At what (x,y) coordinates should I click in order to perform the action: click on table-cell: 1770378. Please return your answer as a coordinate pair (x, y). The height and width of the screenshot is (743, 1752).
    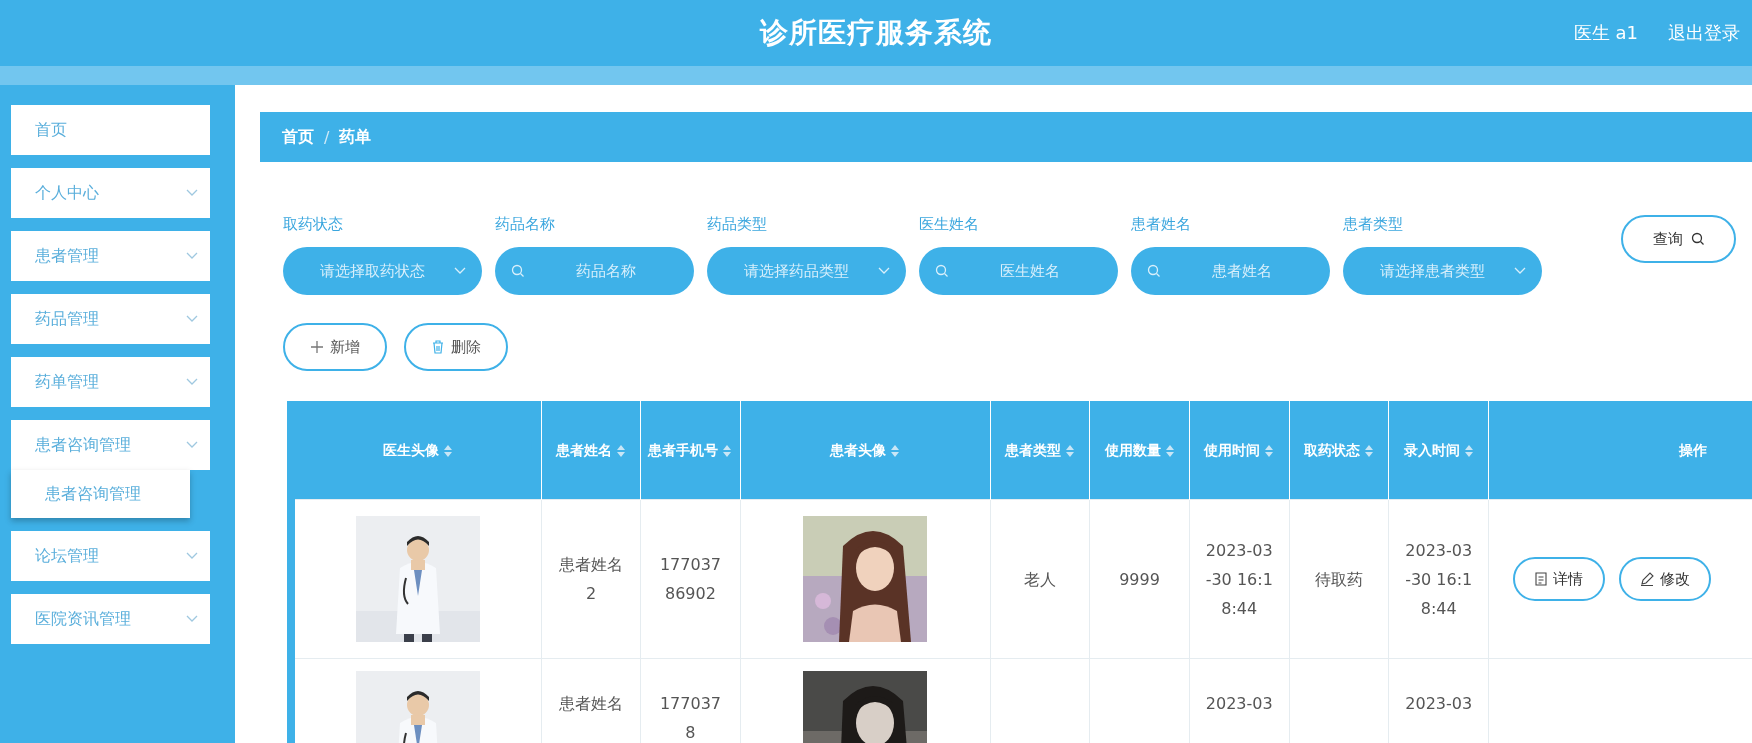
    Looking at the image, I should click on (690, 718).